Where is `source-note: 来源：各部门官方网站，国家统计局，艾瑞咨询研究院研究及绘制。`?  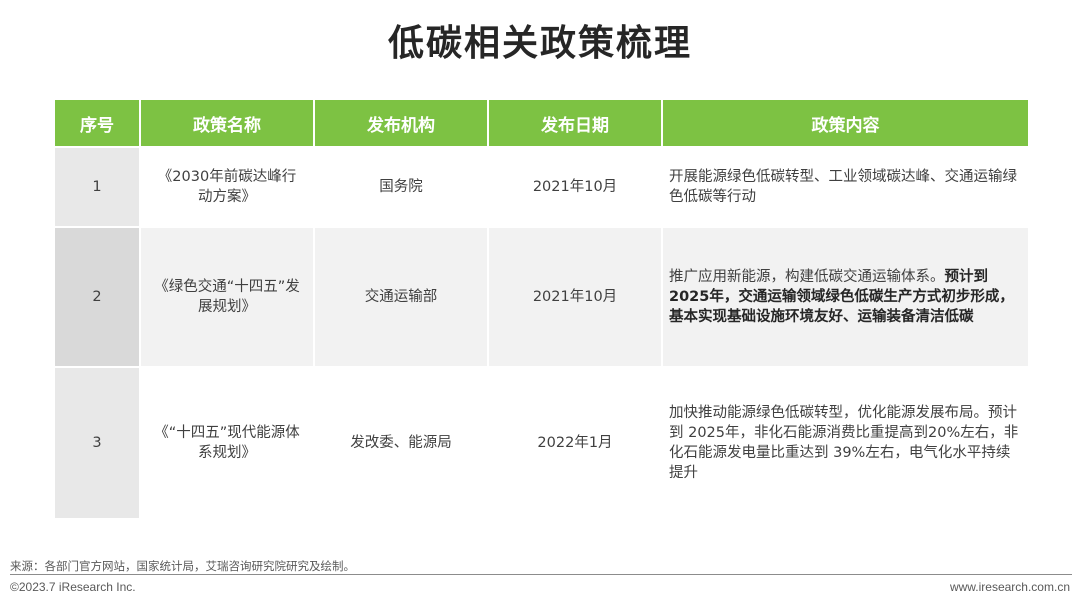 source-note: 来源：各部门官方网站，国家统计局，艾瑞咨询研究院研究及绘制。 is located at coordinates (182, 566).